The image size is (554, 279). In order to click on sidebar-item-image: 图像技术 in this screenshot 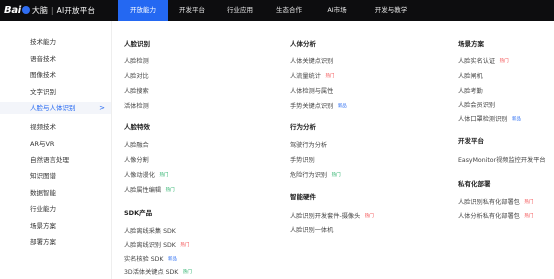, I will do `click(43, 75)`.